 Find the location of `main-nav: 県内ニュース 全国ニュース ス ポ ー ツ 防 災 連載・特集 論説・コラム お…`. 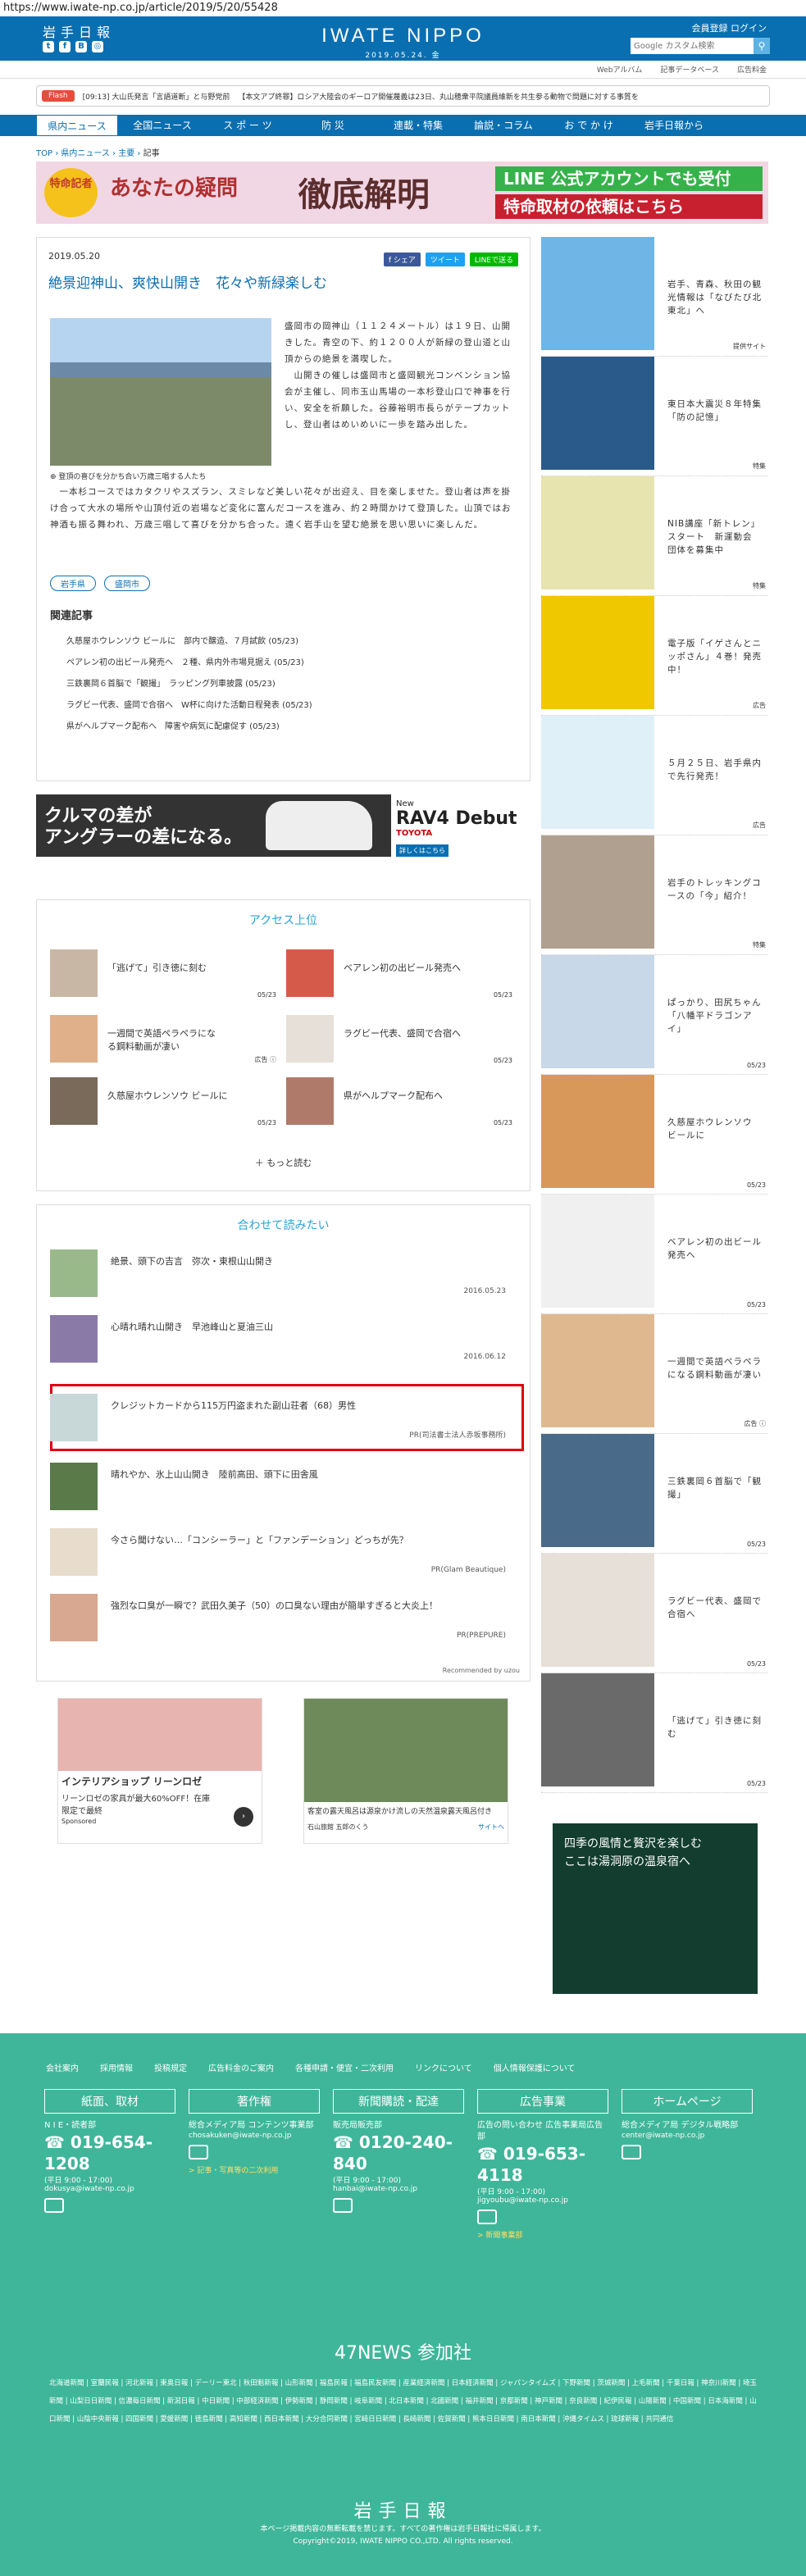

main-nav: 県内ニュース 全国ニュース ス ポ ー ツ 防 災 連載・特集 論説・コラム お… is located at coordinates (403, 125).